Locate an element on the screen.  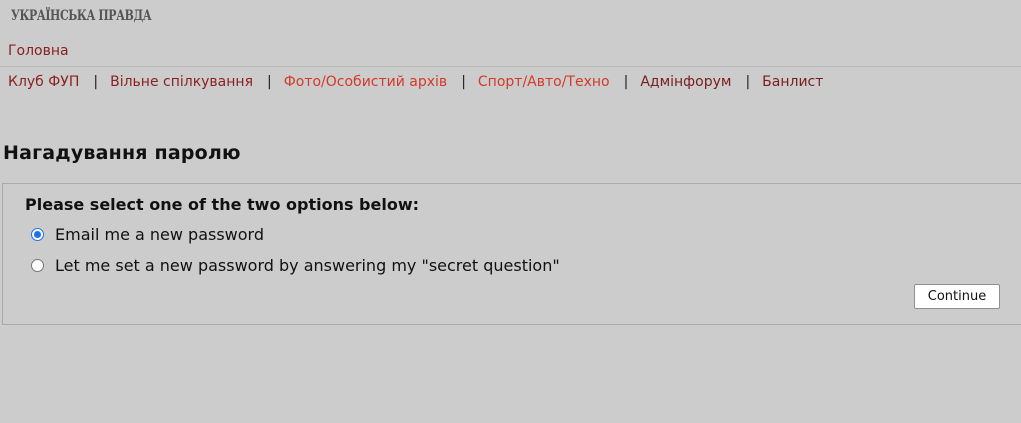
nav-item-banlist: Банлист is located at coordinates (792, 82).